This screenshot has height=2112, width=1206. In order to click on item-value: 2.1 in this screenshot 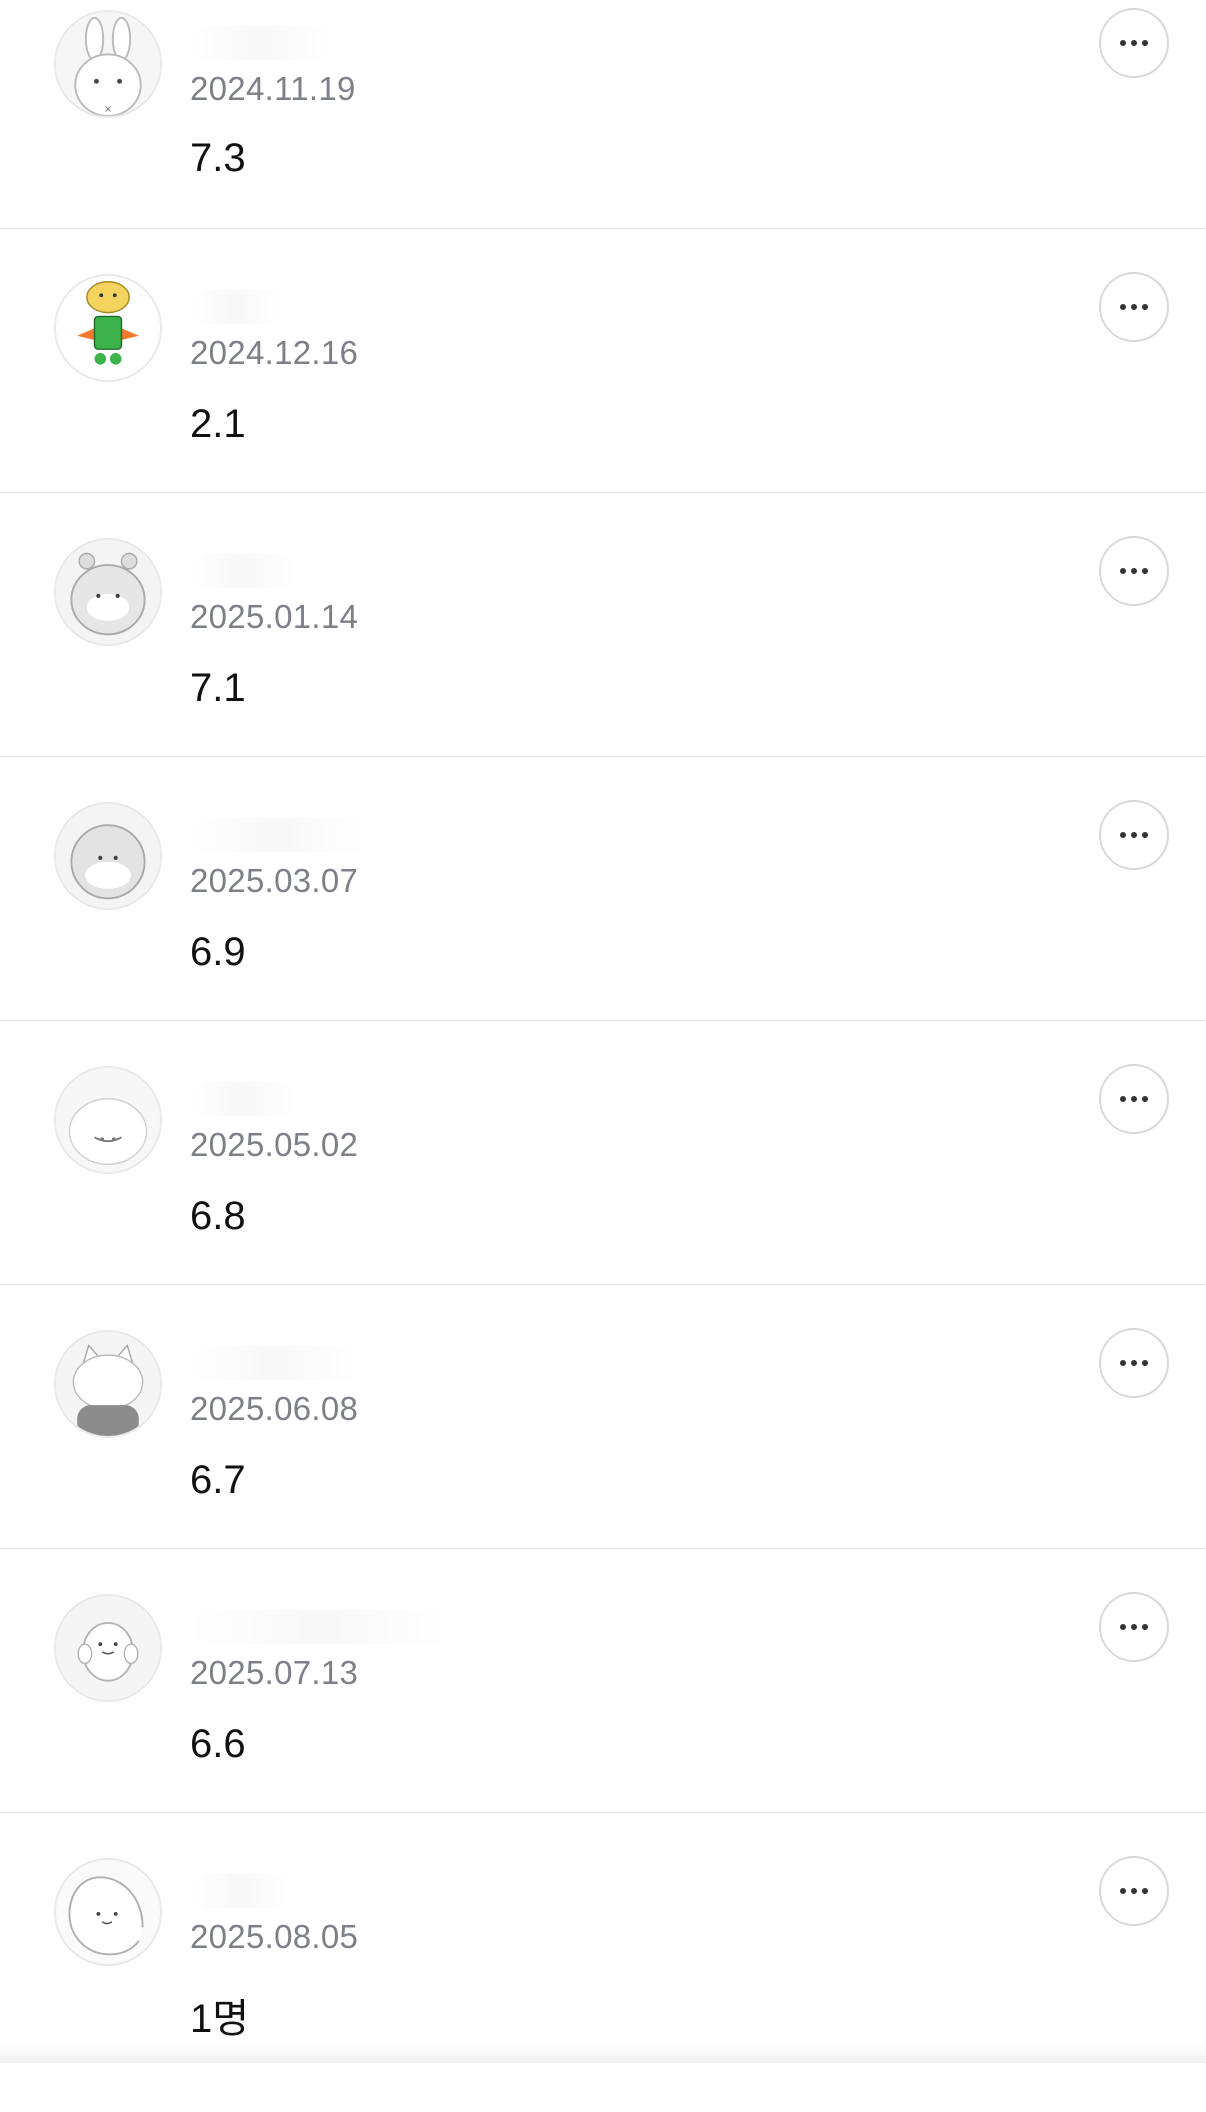, I will do `click(218, 424)`.